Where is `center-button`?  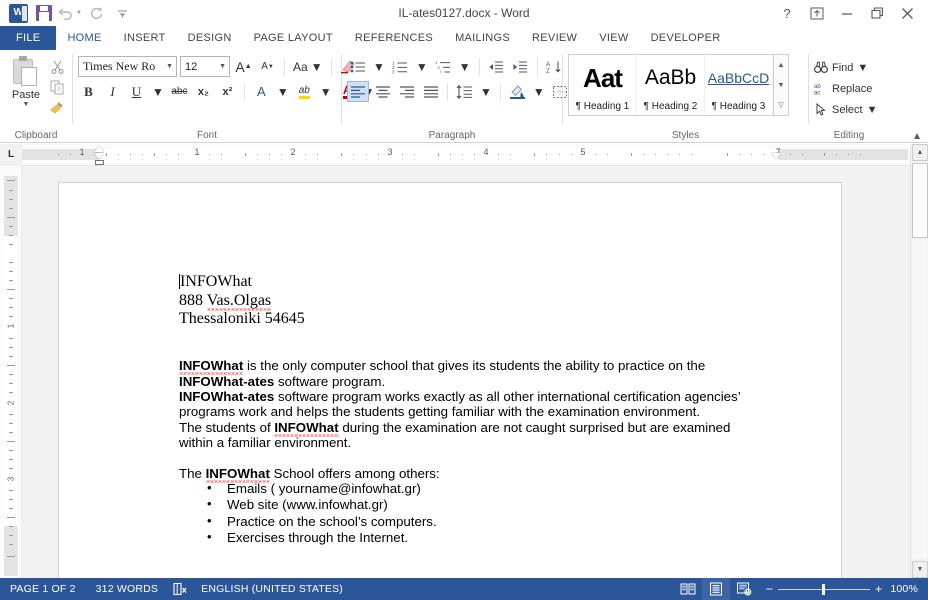 center-button is located at coordinates (382, 91).